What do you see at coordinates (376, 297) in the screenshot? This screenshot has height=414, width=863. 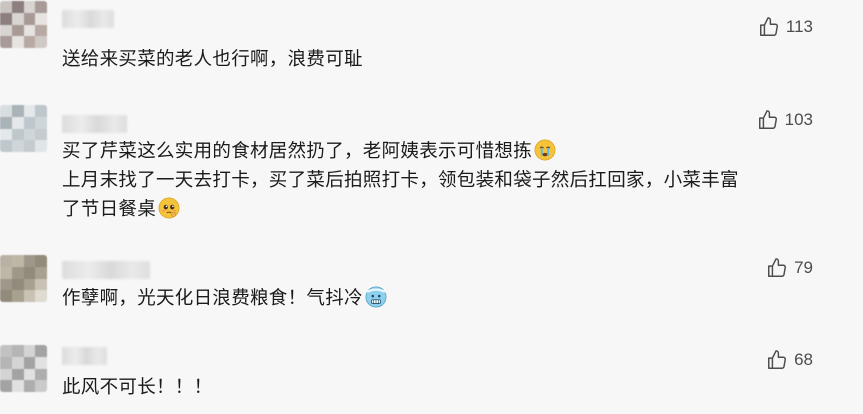 I see `cold-face-icon` at bounding box center [376, 297].